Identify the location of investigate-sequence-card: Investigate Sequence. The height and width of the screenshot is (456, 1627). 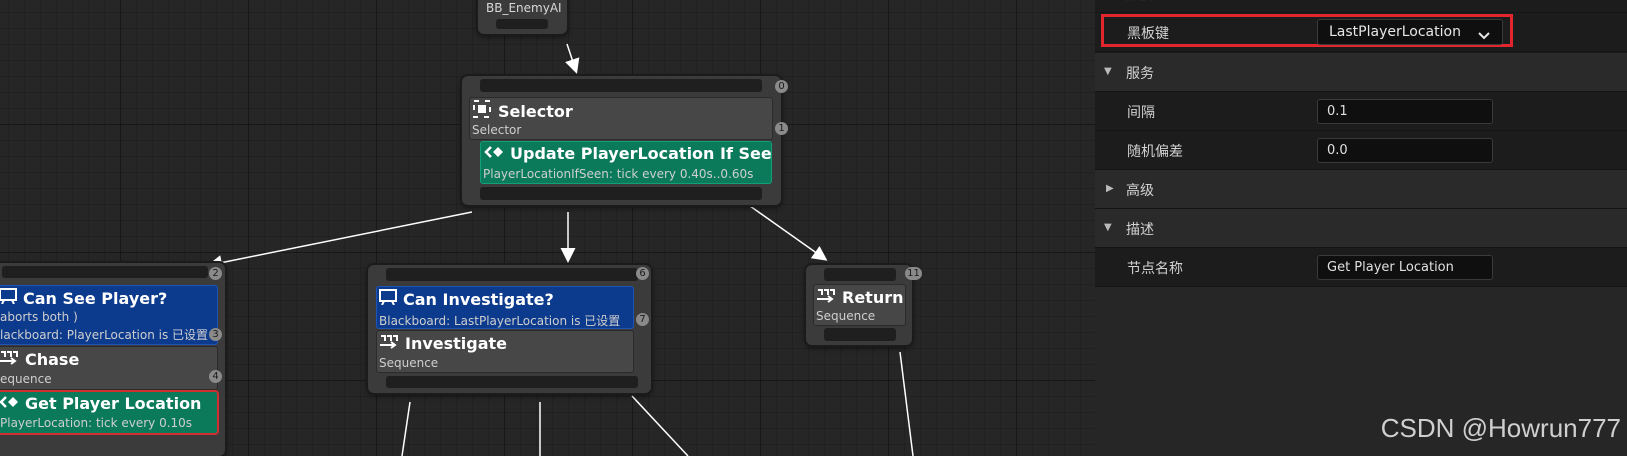
(505, 351).